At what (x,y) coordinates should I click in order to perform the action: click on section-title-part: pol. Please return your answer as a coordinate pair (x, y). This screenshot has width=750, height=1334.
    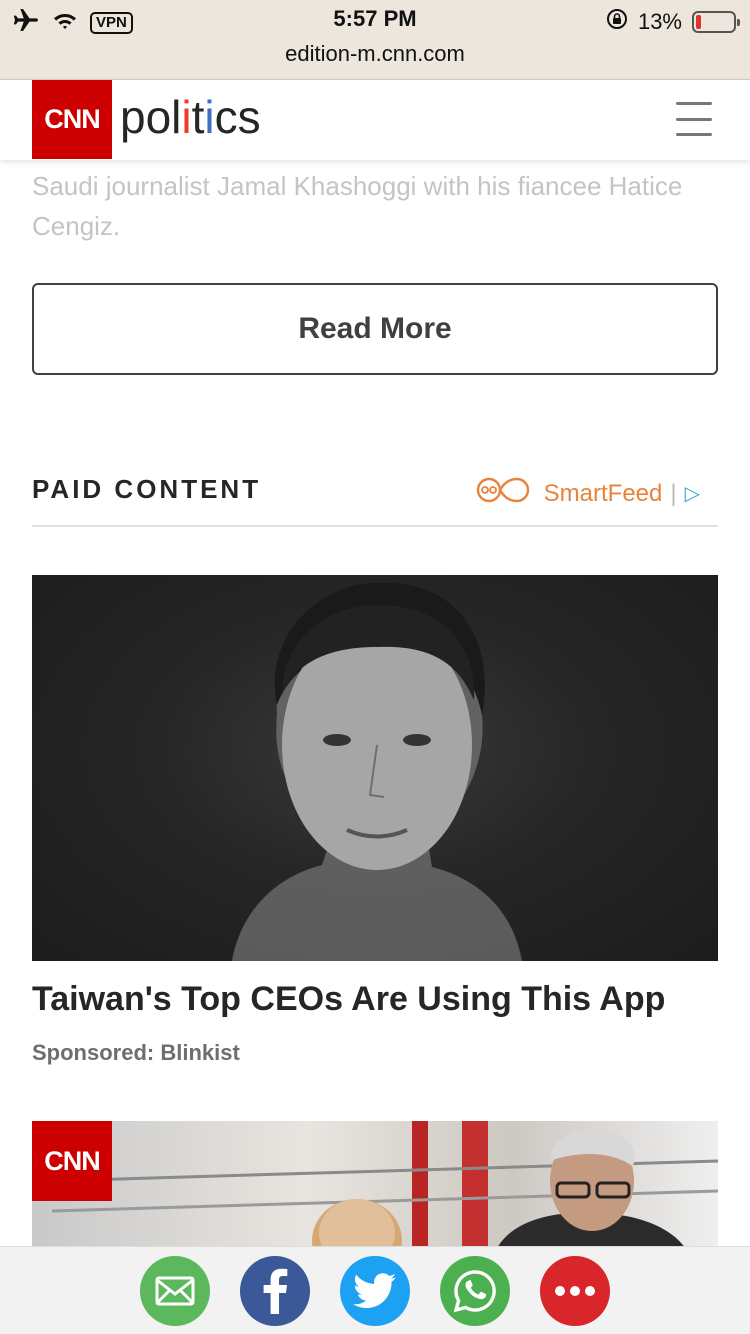
    Looking at the image, I should click on (151, 117).